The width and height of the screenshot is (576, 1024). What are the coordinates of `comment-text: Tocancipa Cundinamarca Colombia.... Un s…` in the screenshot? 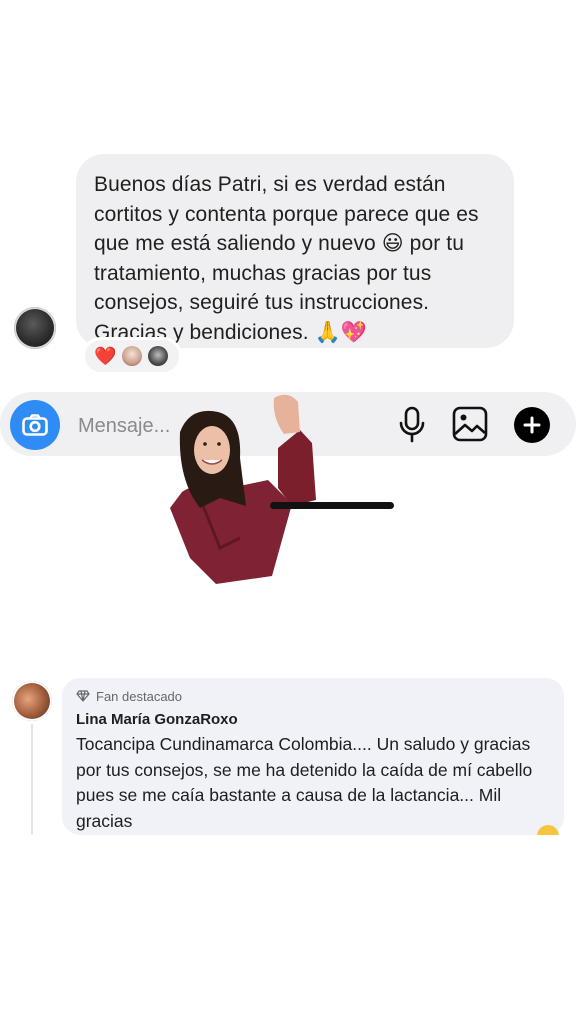 It's located at (304, 782).